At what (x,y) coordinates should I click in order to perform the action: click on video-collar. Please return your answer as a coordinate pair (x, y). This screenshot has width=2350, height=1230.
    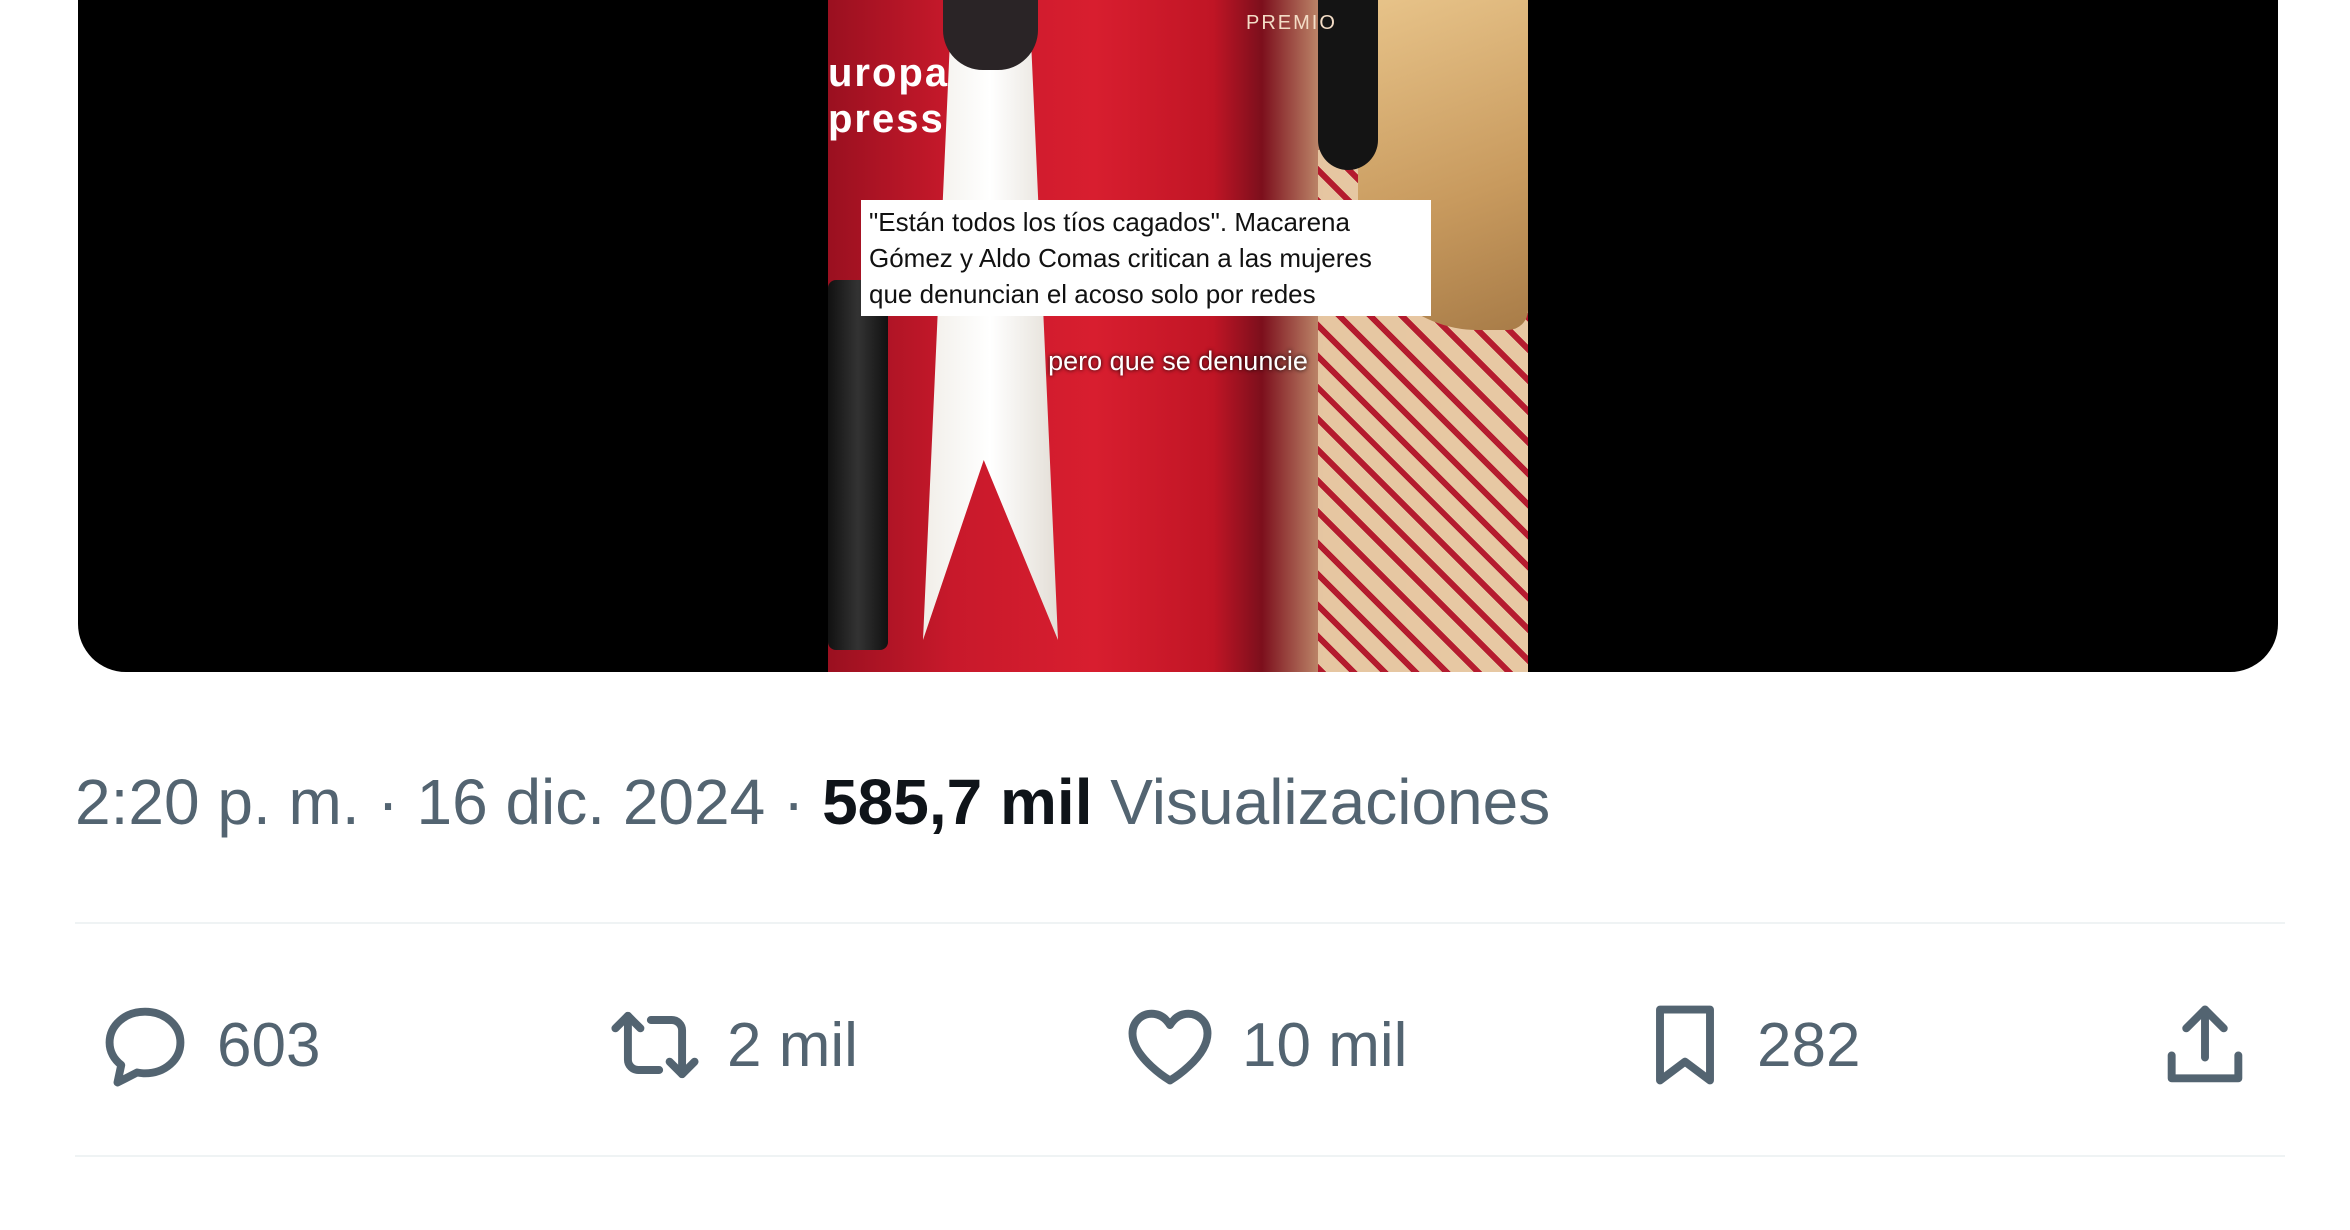
    Looking at the image, I should click on (990, 35).